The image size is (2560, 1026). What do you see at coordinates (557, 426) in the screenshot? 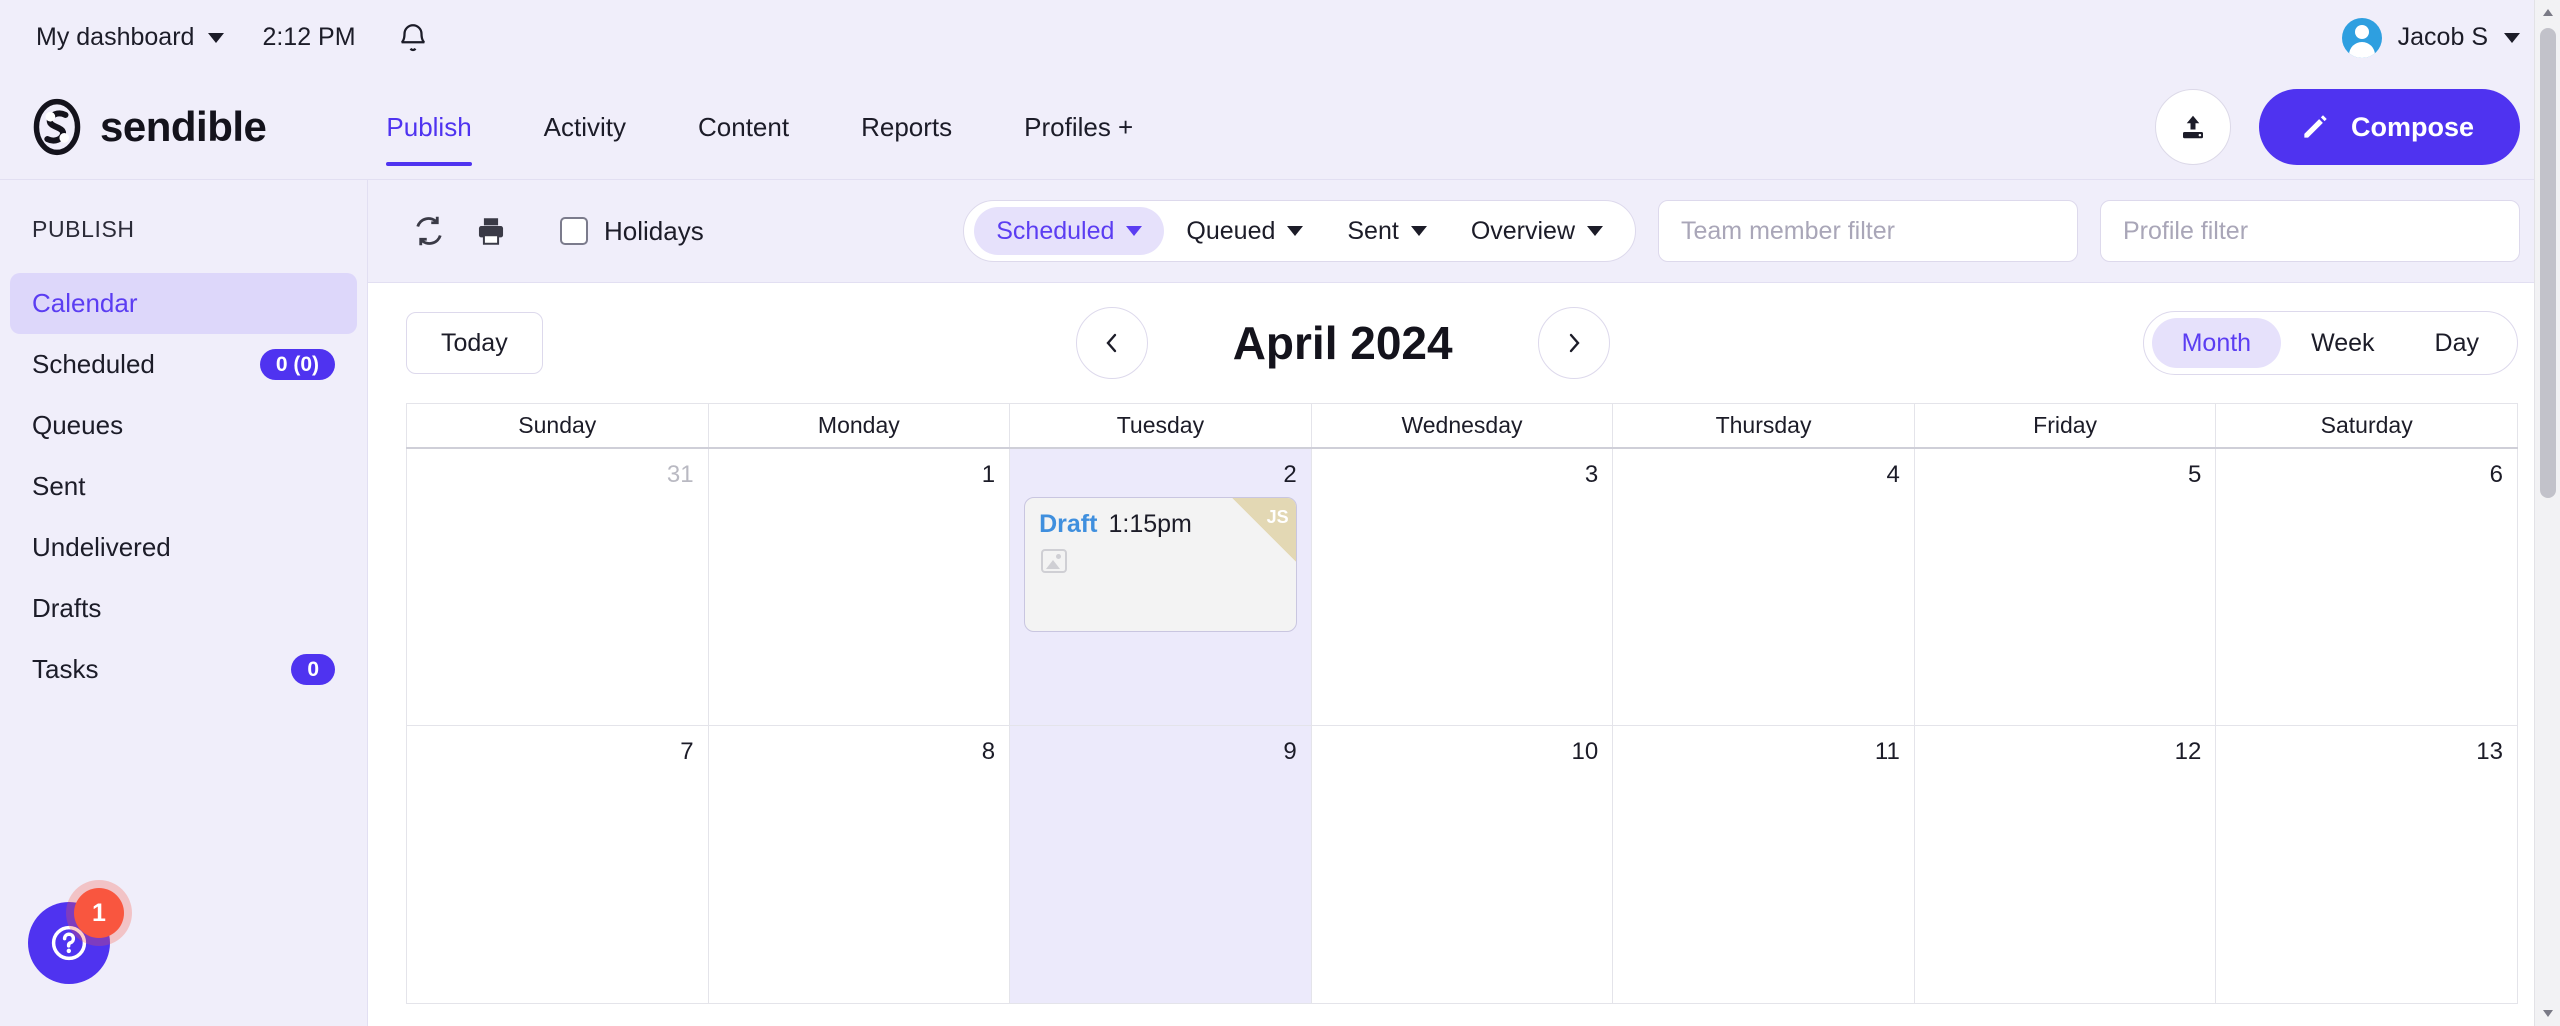
I see `day-header-sunday: Sunday` at bounding box center [557, 426].